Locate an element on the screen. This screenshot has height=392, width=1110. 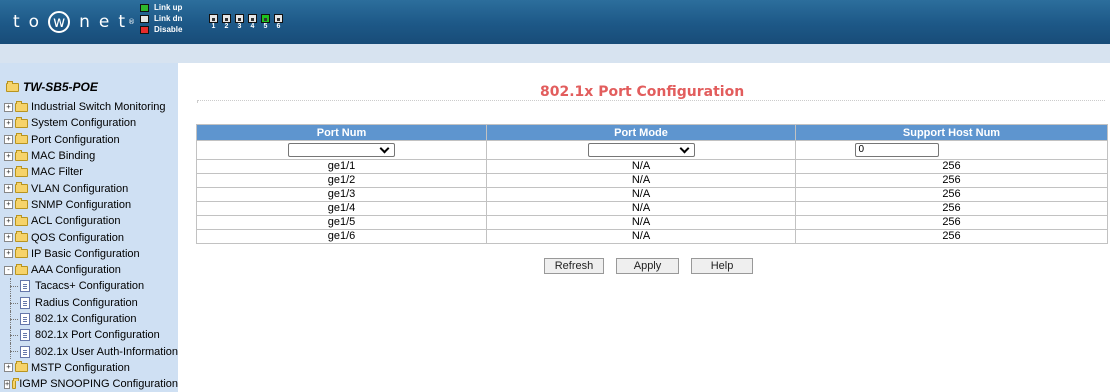
filter-cell: 0 is located at coordinates (951, 150).